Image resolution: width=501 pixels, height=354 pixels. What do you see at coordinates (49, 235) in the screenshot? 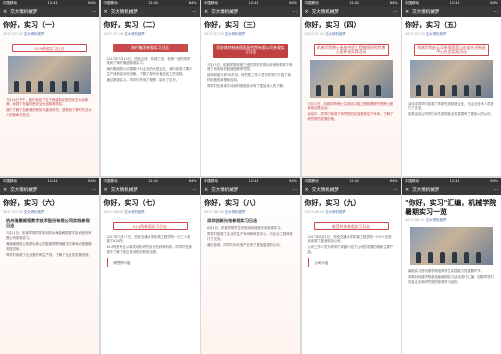
I see `article-paragraph: 7月21日，机械学院同学来到杭州海康威视数字技术股份有限公司参观实习。` at bounding box center [49, 235].